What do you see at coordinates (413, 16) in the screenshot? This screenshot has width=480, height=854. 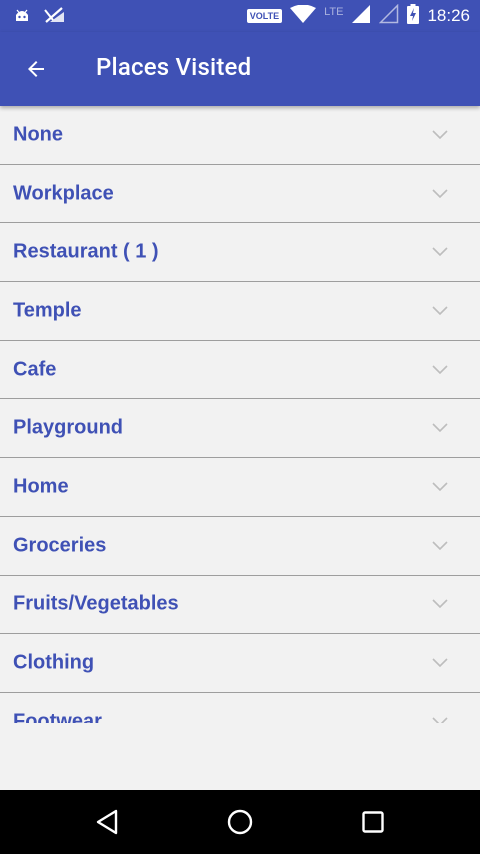 I see `battery-charging-icon` at bounding box center [413, 16].